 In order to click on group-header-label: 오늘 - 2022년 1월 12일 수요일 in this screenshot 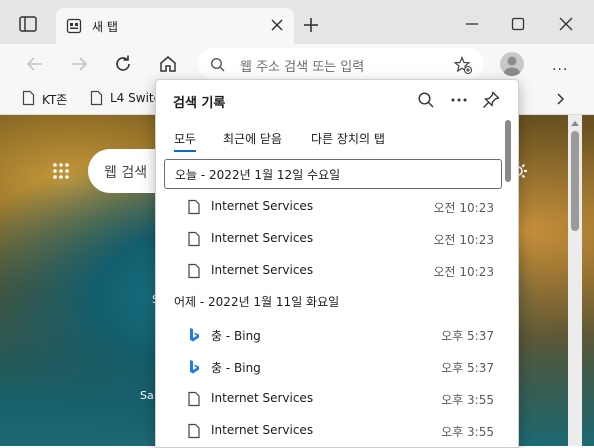, I will do `click(258, 175)`.